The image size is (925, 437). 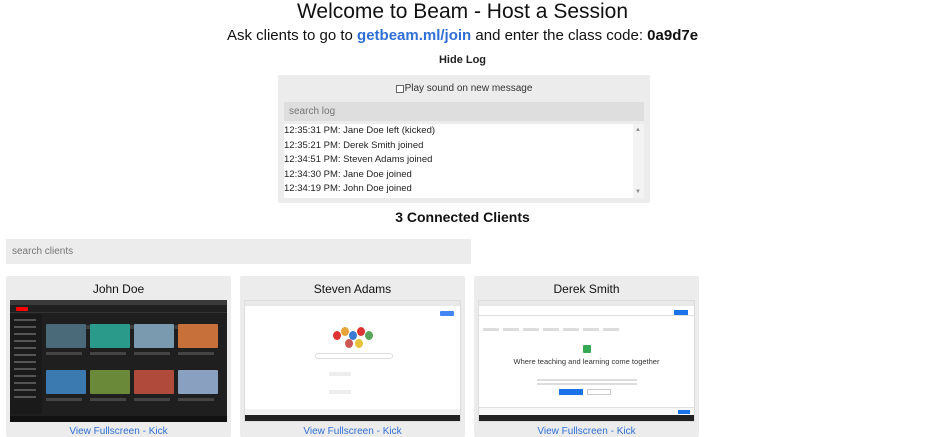 What do you see at coordinates (587, 349) in the screenshot?
I see `classroom-icon` at bounding box center [587, 349].